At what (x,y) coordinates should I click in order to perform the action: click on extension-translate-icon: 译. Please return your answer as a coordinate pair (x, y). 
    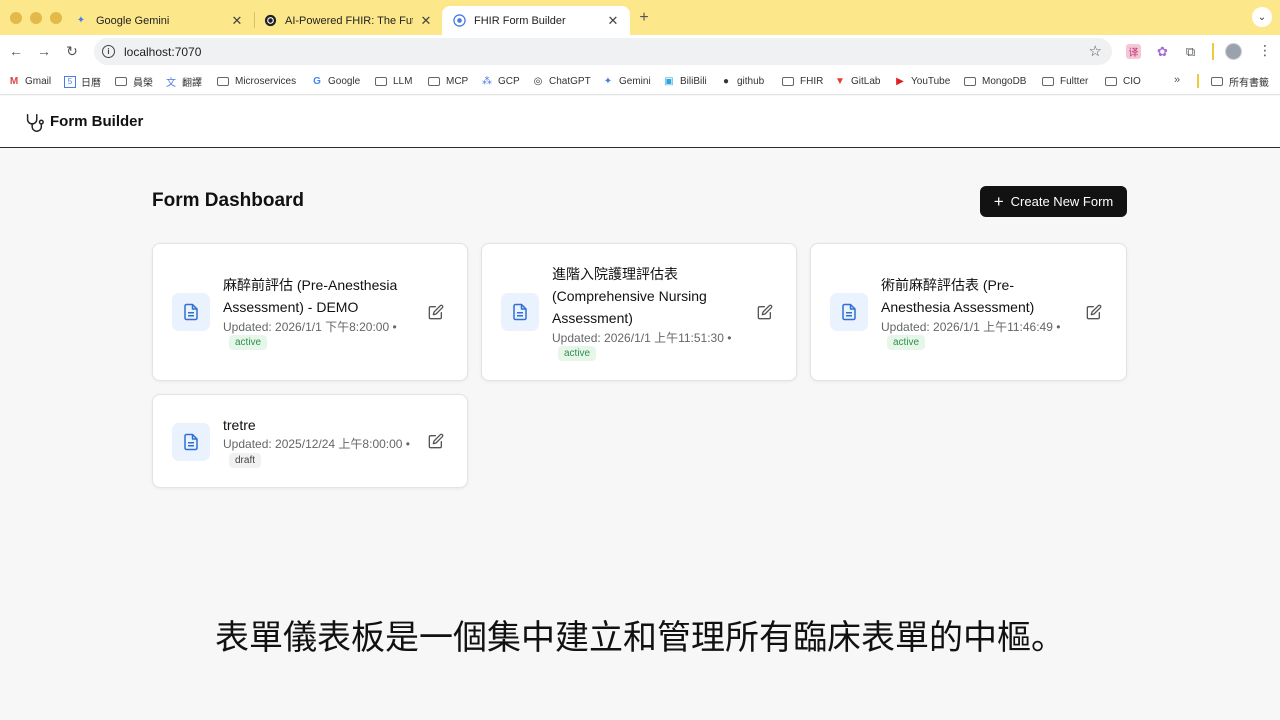
    Looking at the image, I should click on (1133, 51).